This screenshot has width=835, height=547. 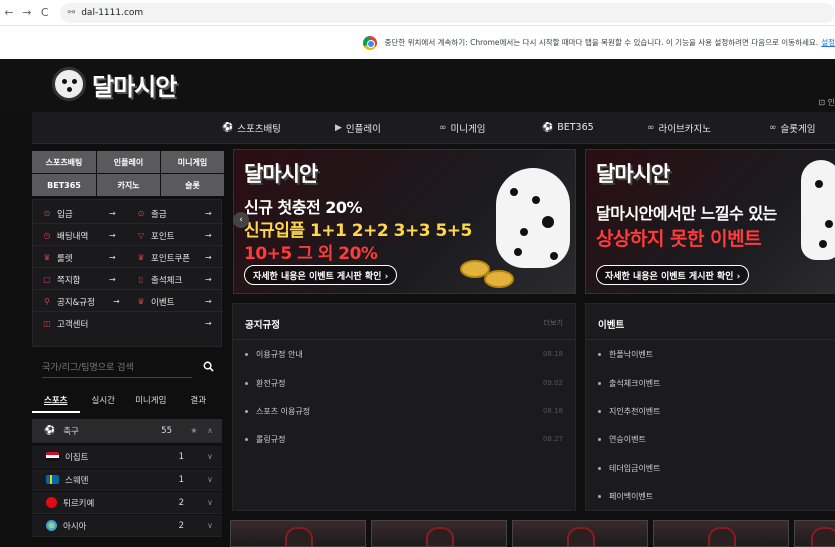 What do you see at coordinates (127, 457) in the screenshot?
I see `list-item: 이집트 1 ∨` at bounding box center [127, 457].